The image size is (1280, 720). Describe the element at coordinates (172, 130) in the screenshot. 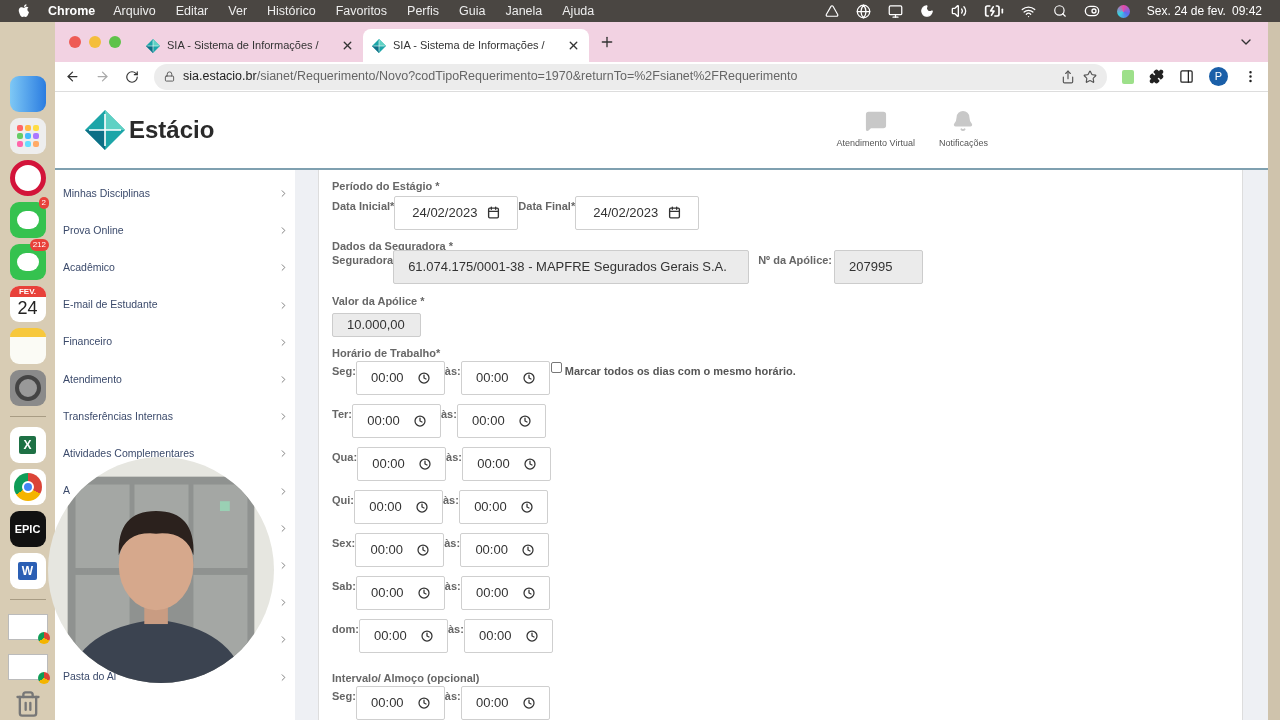

I see `logo-text: Estácio` at that location.